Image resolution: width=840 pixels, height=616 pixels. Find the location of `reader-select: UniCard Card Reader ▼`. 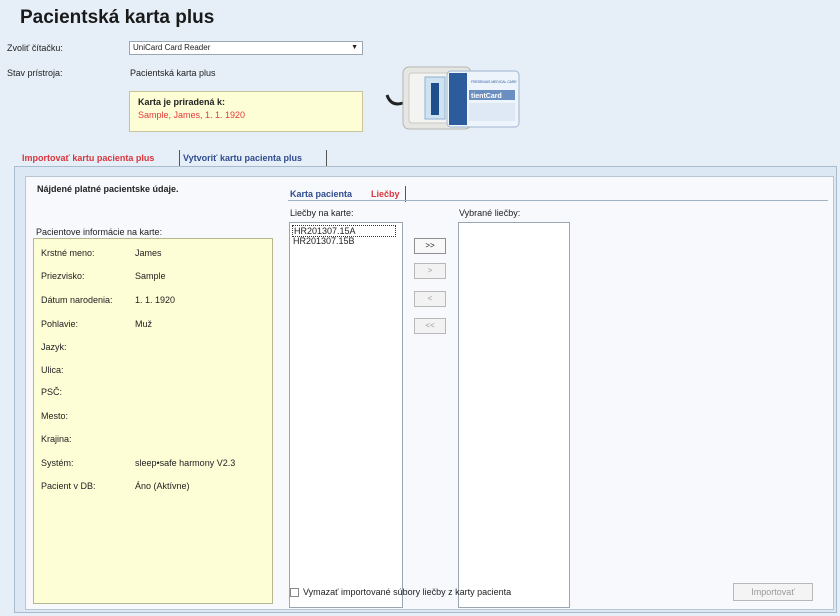

reader-select: UniCard Card Reader ▼ is located at coordinates (246, 48).